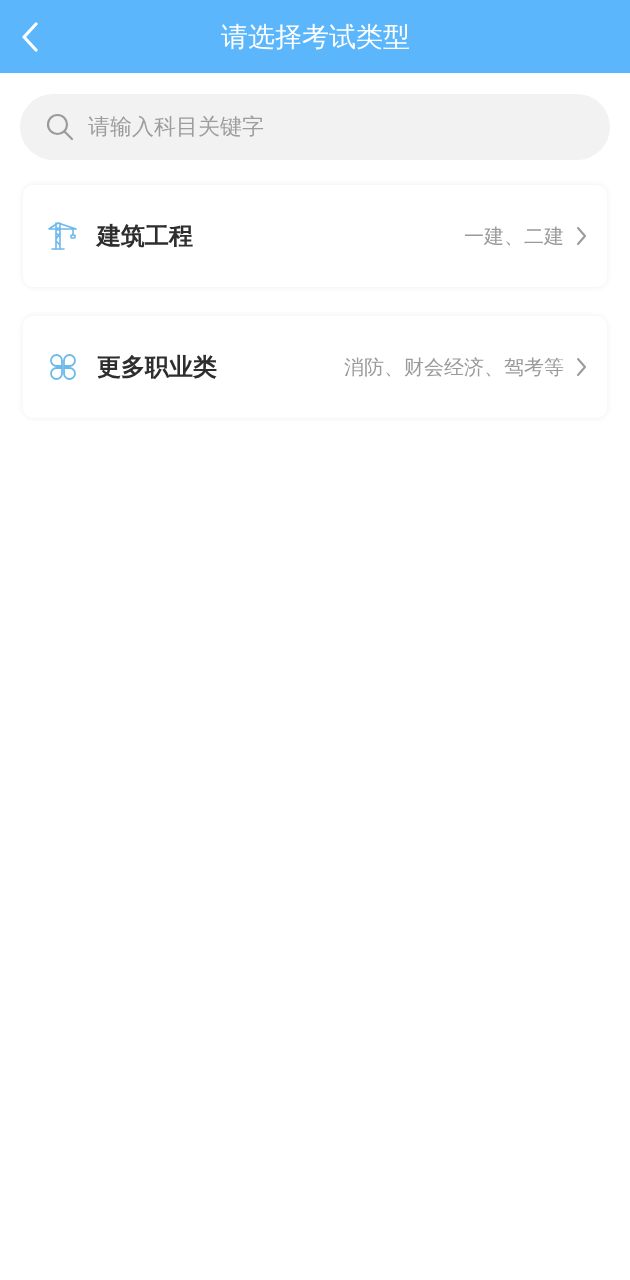  Describe the element at coordinates (514, 236) in the screenshot. I see `category-subtitle: 一建、二建` at that location.